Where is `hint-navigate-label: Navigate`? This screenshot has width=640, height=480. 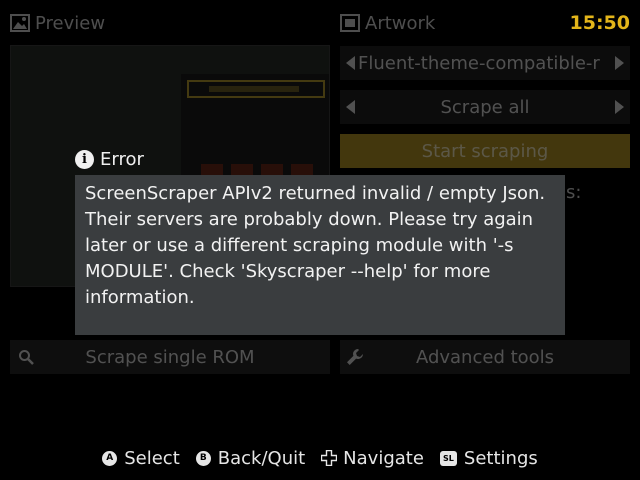
hint-navigate-label: Navigate is located at coordinates (383, 458).